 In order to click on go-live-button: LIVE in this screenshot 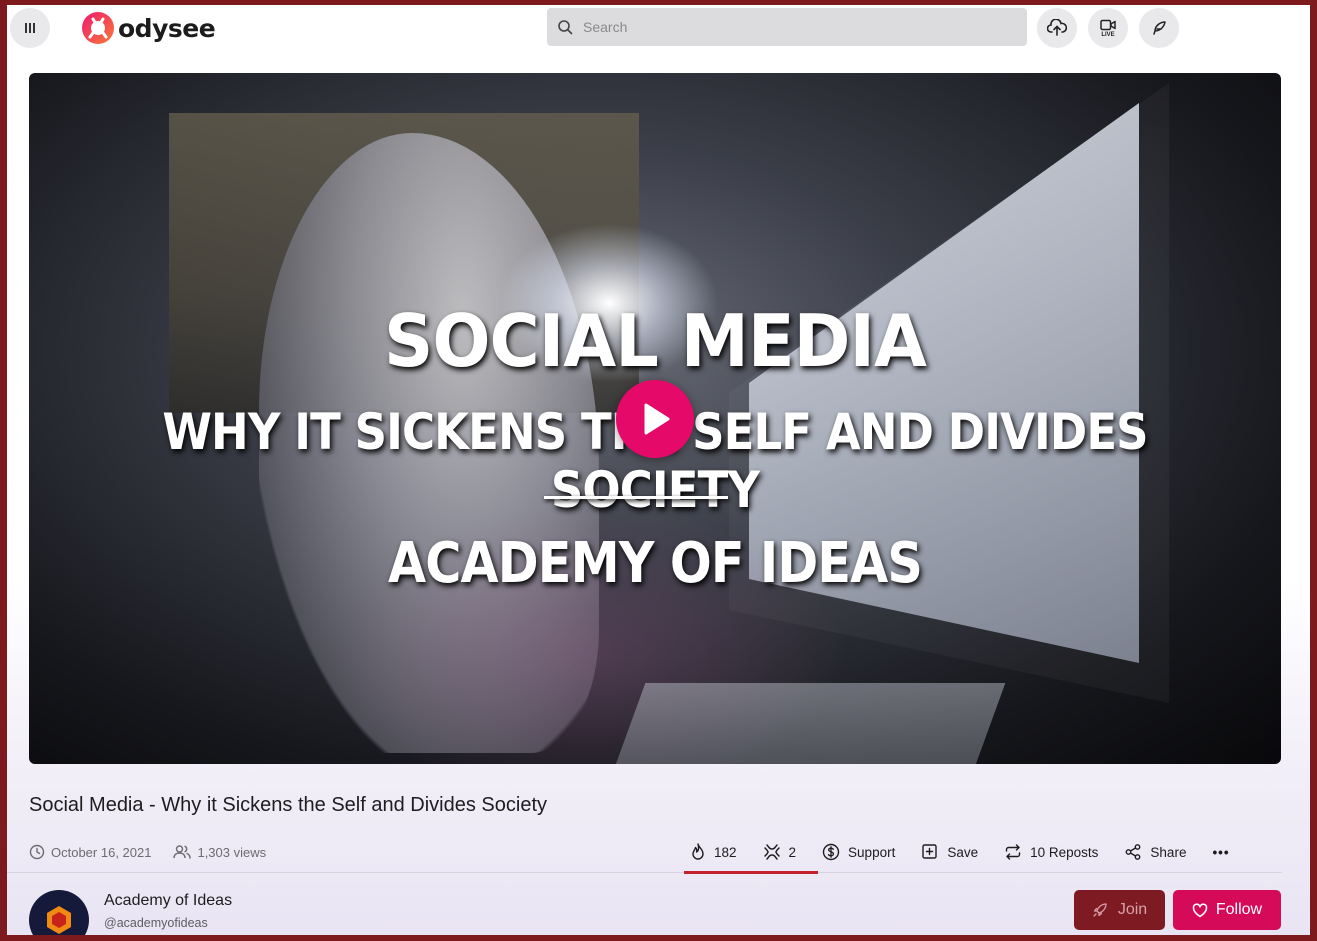, I will do `click(1108, 28)`.